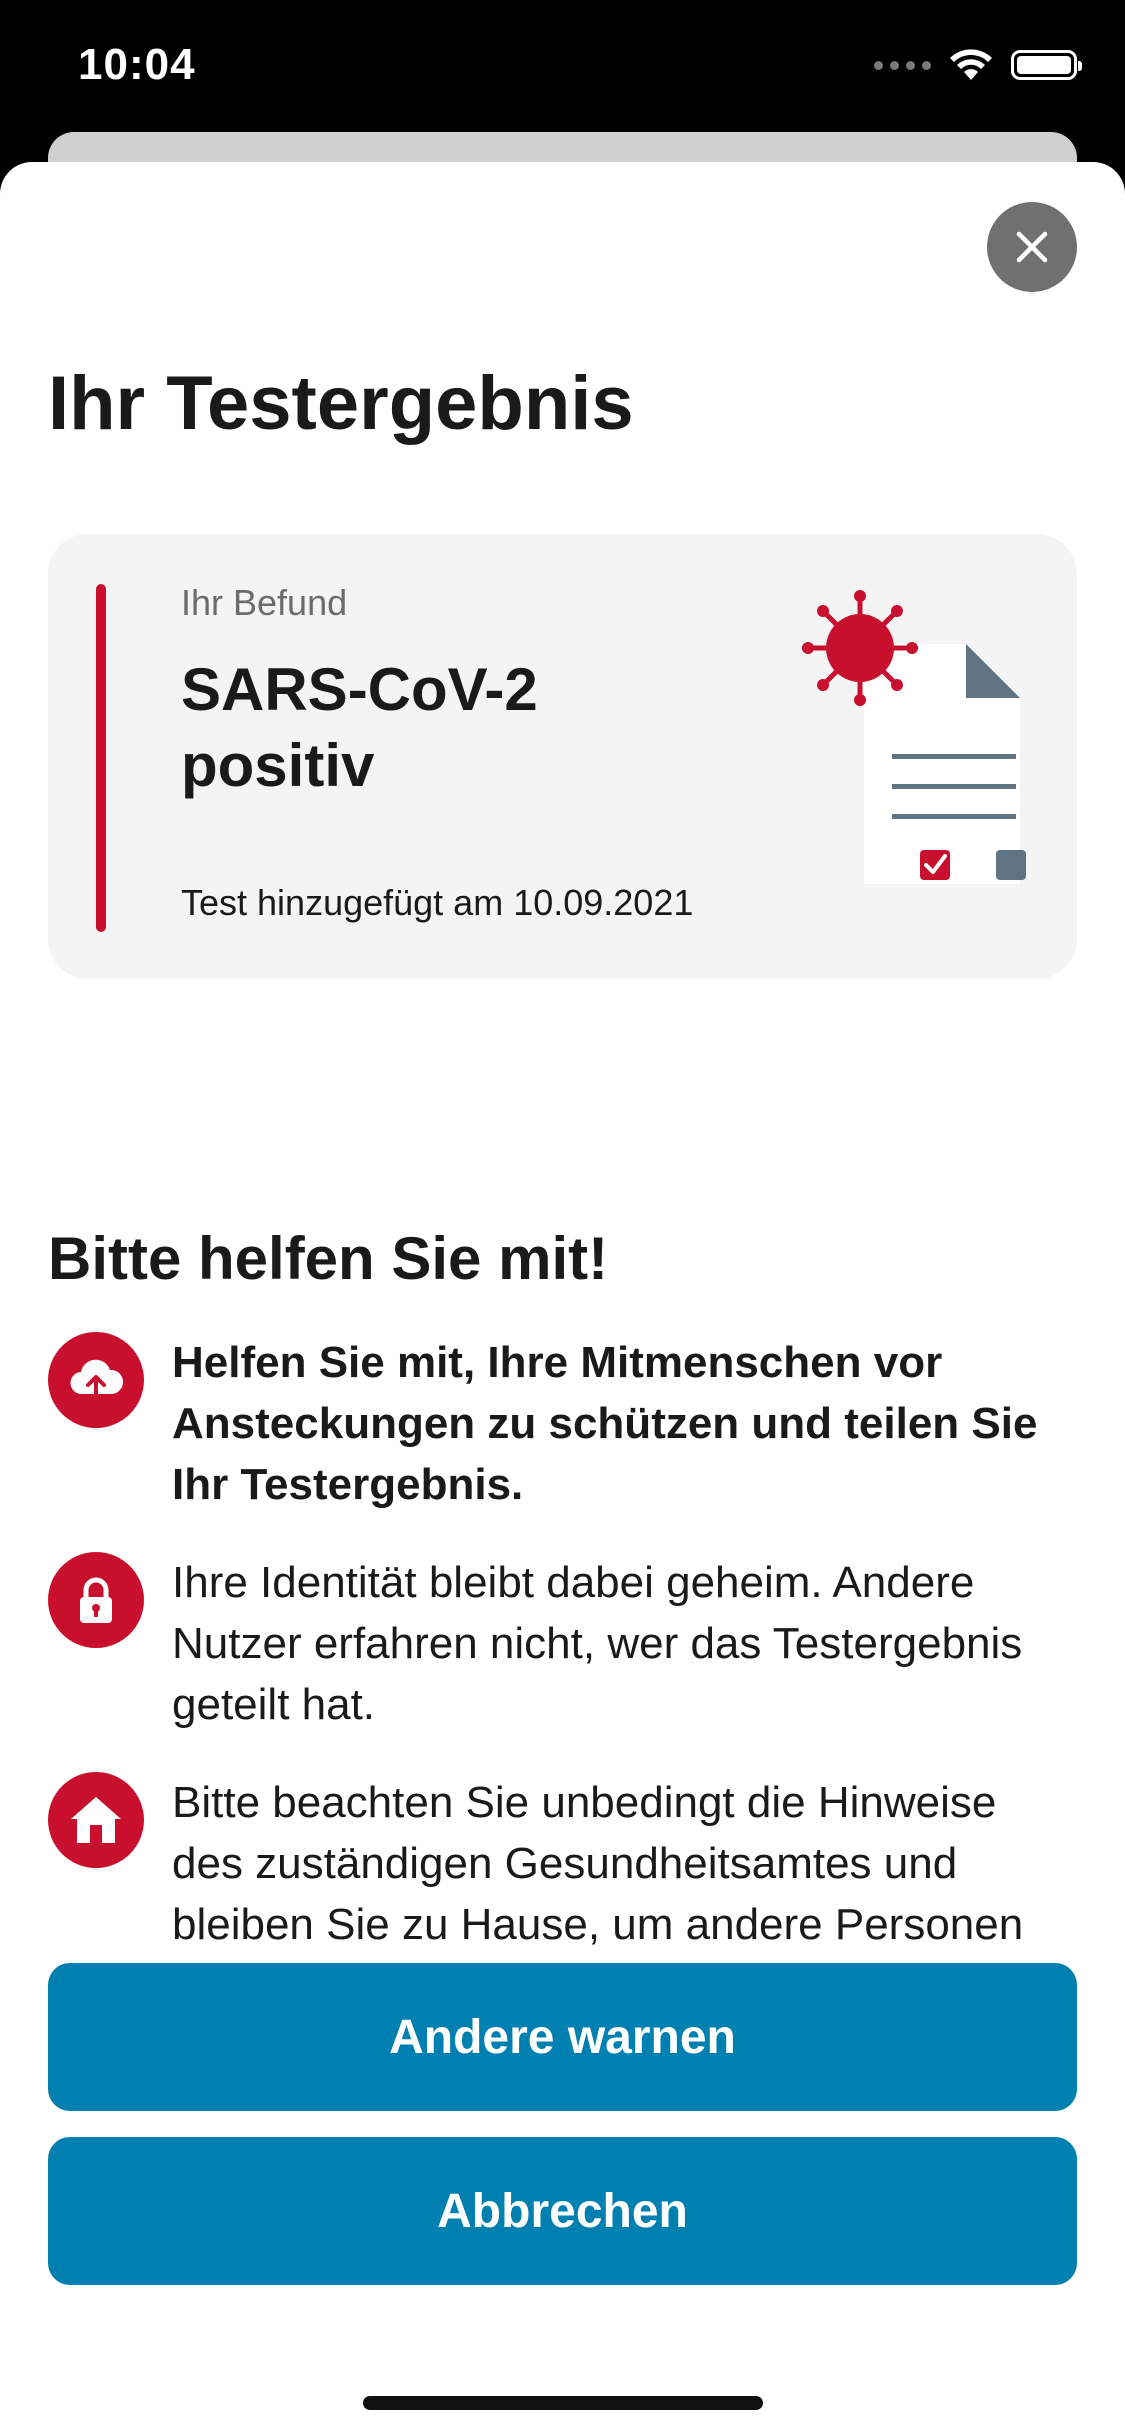 Image resolution: width=1125 pixels, height=2436 pixels. I want to click on result-date: Test hinzugefügt am 10.09.2021, so click(437, 902).